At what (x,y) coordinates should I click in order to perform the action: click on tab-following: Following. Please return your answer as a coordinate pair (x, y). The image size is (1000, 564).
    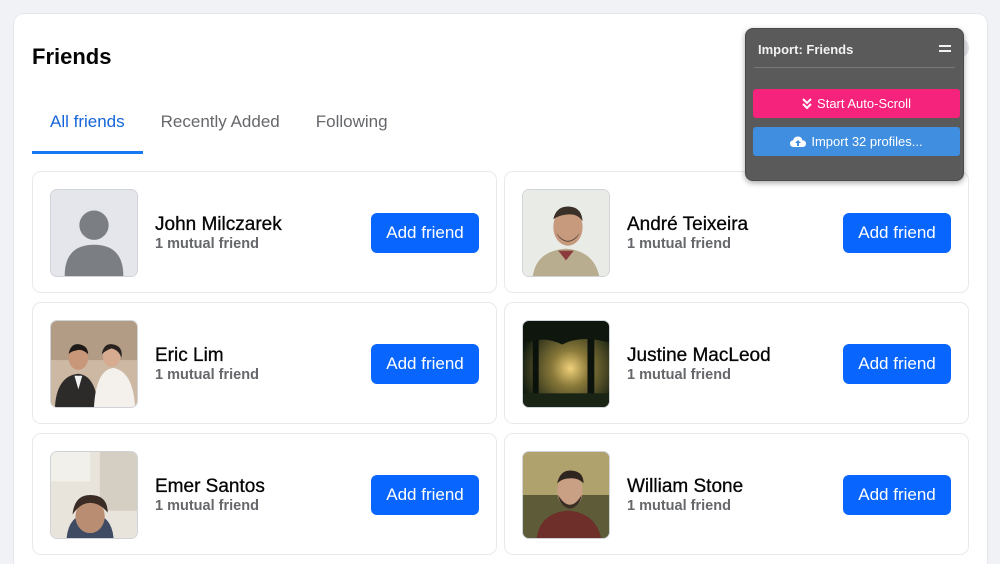
    Looking at the image, I should click on (352, 132).